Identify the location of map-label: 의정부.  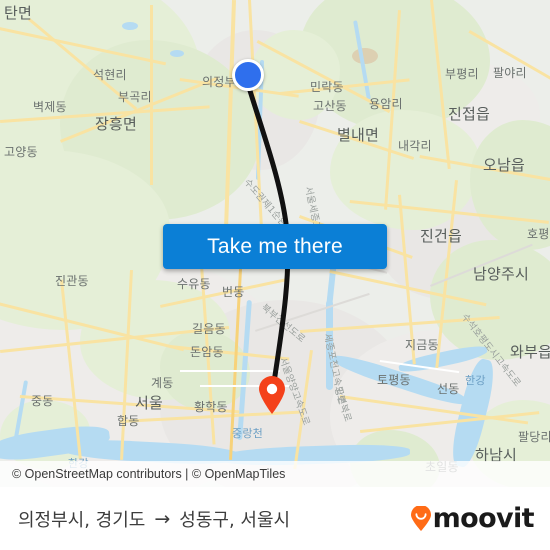
(219, 82).